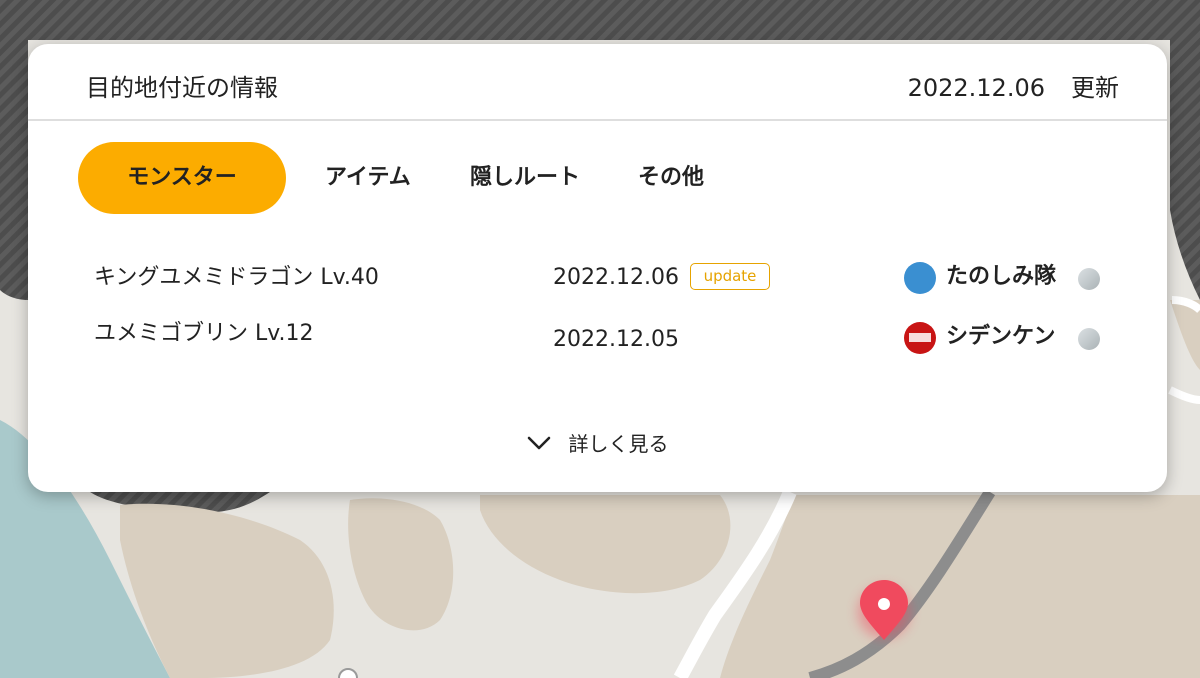 The width and height of the screenshot is (1200, 678). Describe the element at coordinates (616, 277) in the screenshot. I see `entry-date: 2022.12.06` at that location.